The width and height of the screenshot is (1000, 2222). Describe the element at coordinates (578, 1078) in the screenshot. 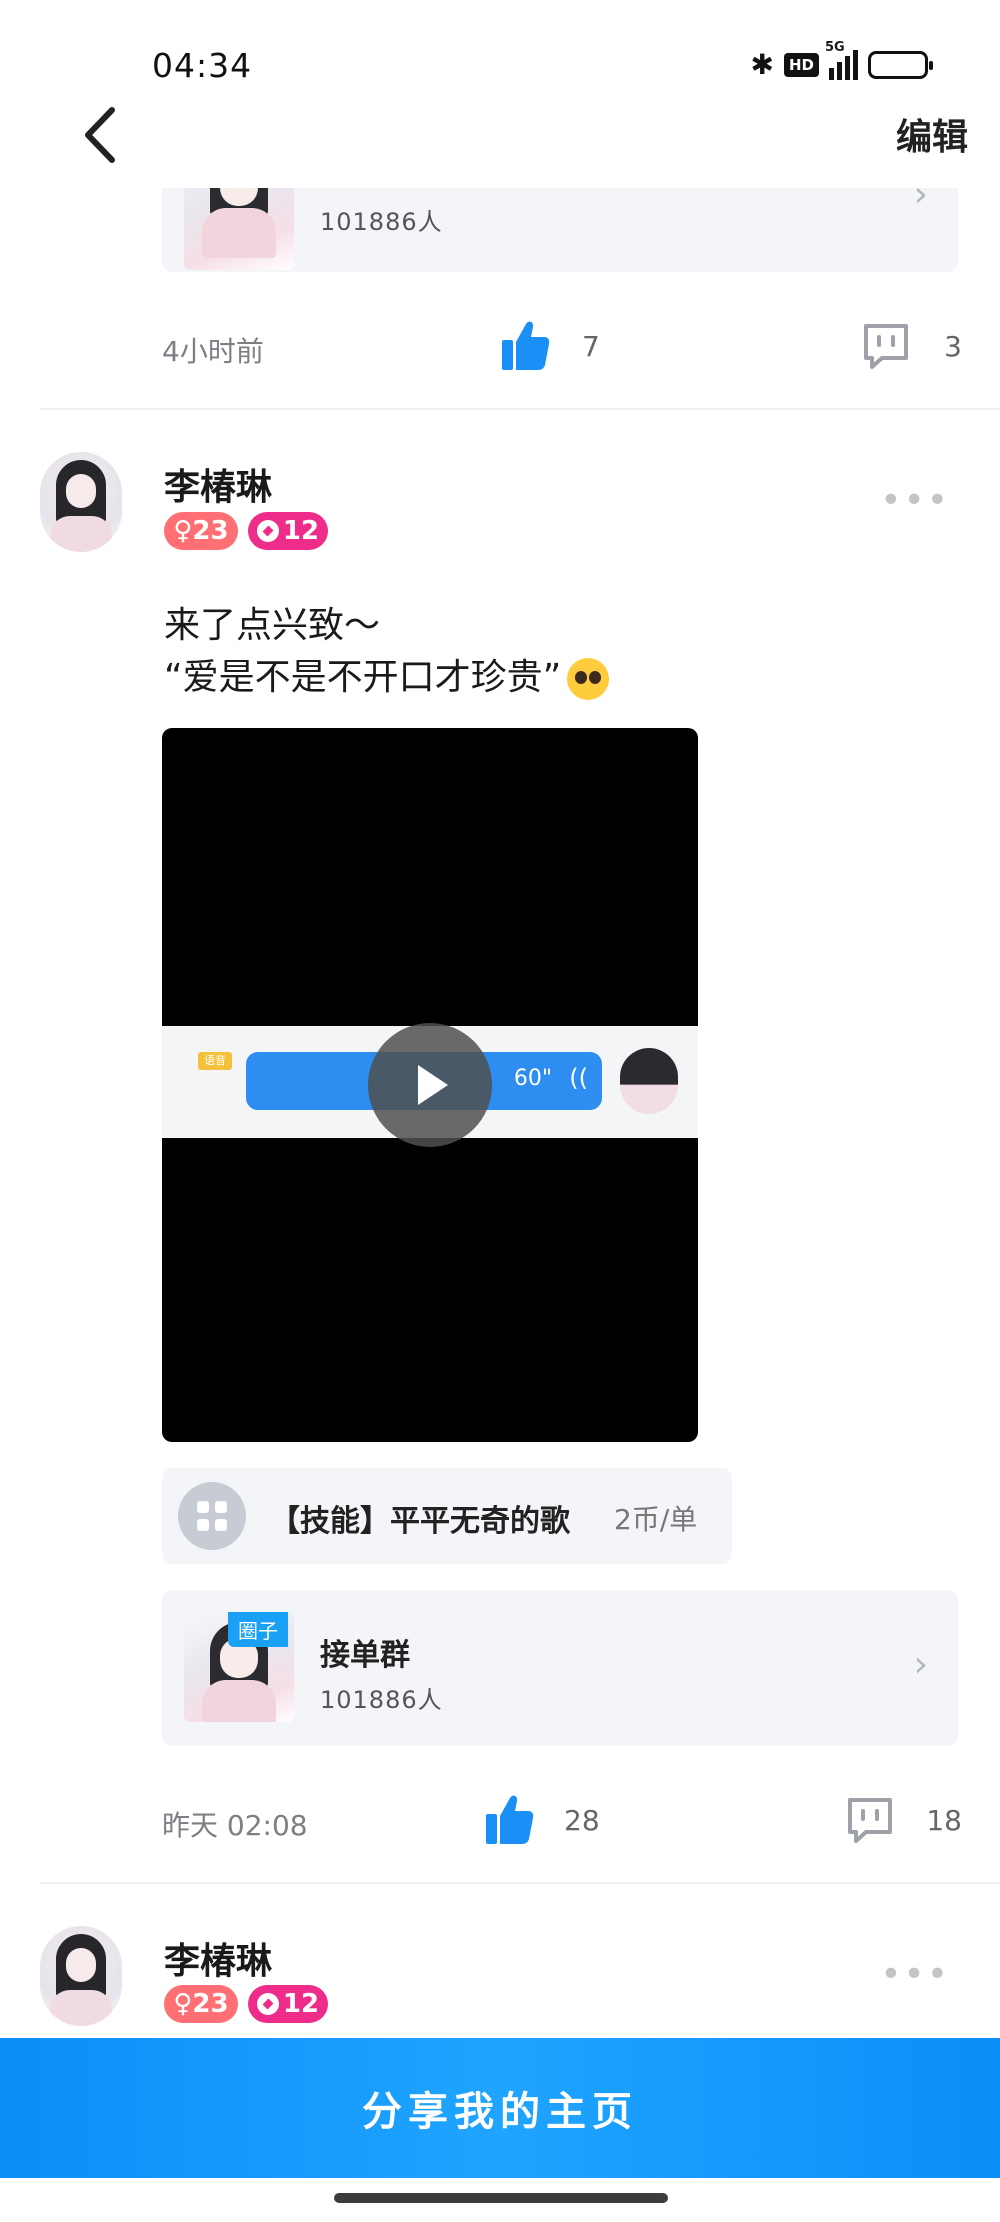

I see `sound-wave-icon: ((` at that location.